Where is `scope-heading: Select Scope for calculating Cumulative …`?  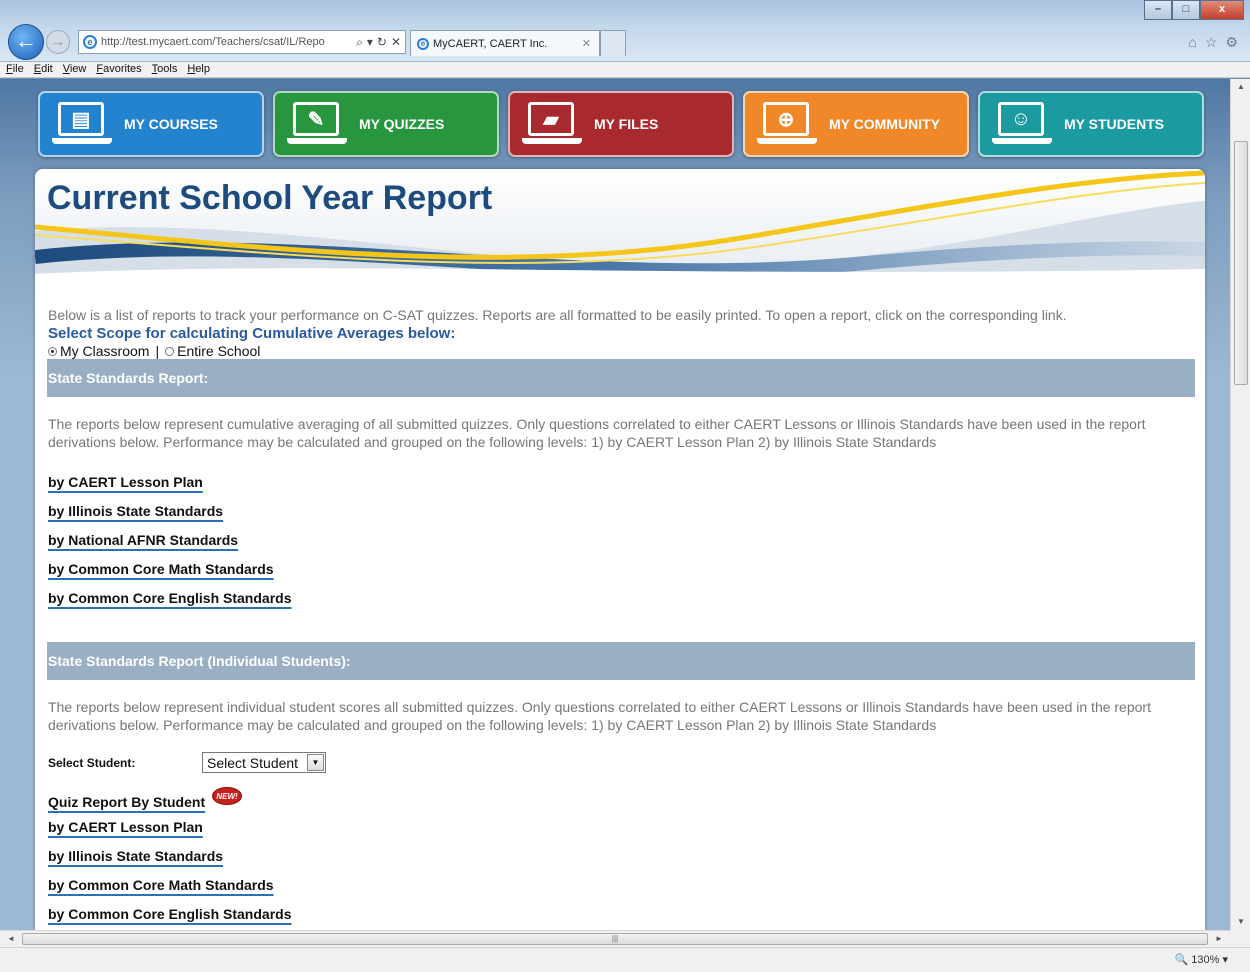
scope-heading: Select Scope for calculating Cumulative … is located at coordinates (252, 333).